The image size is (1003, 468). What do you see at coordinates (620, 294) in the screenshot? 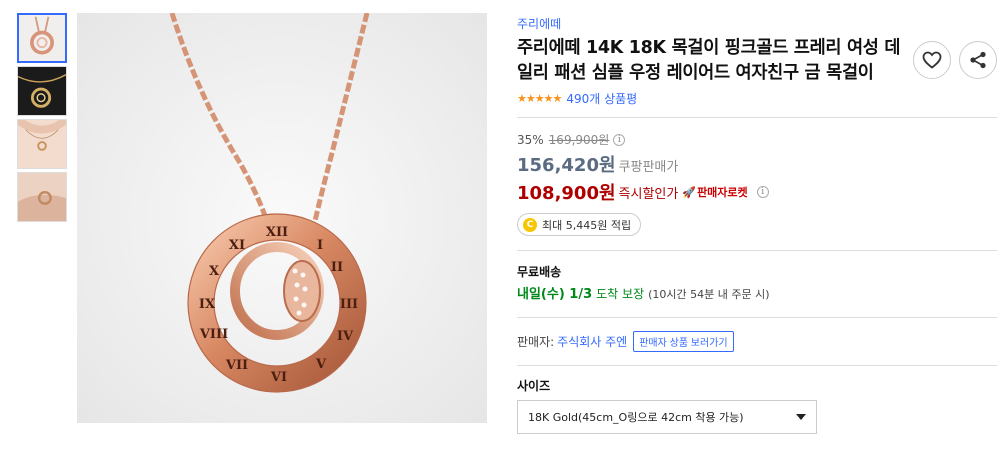
I see `arrival-guarantee: 도착 보장` at bounding box center [620, 294].